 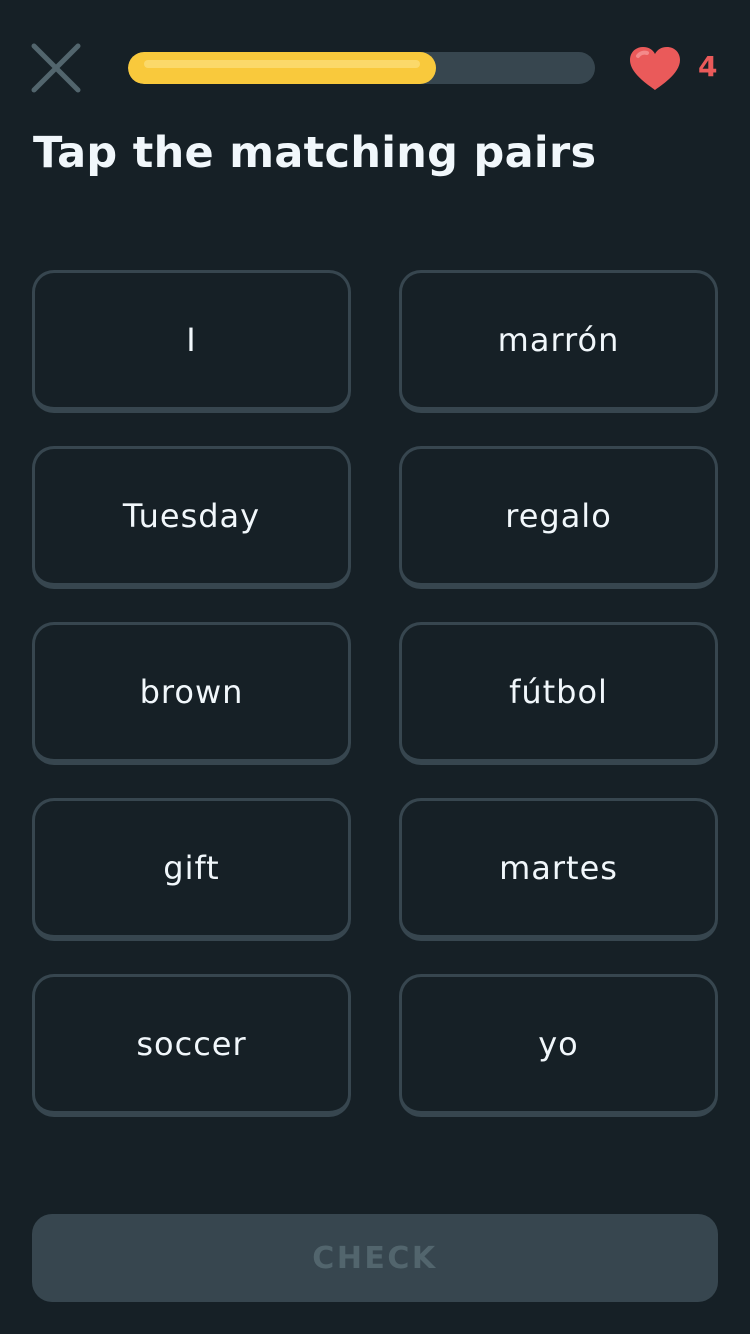 I want to click on word-tile-futbol: fútbol, so click(x=558, y=693).